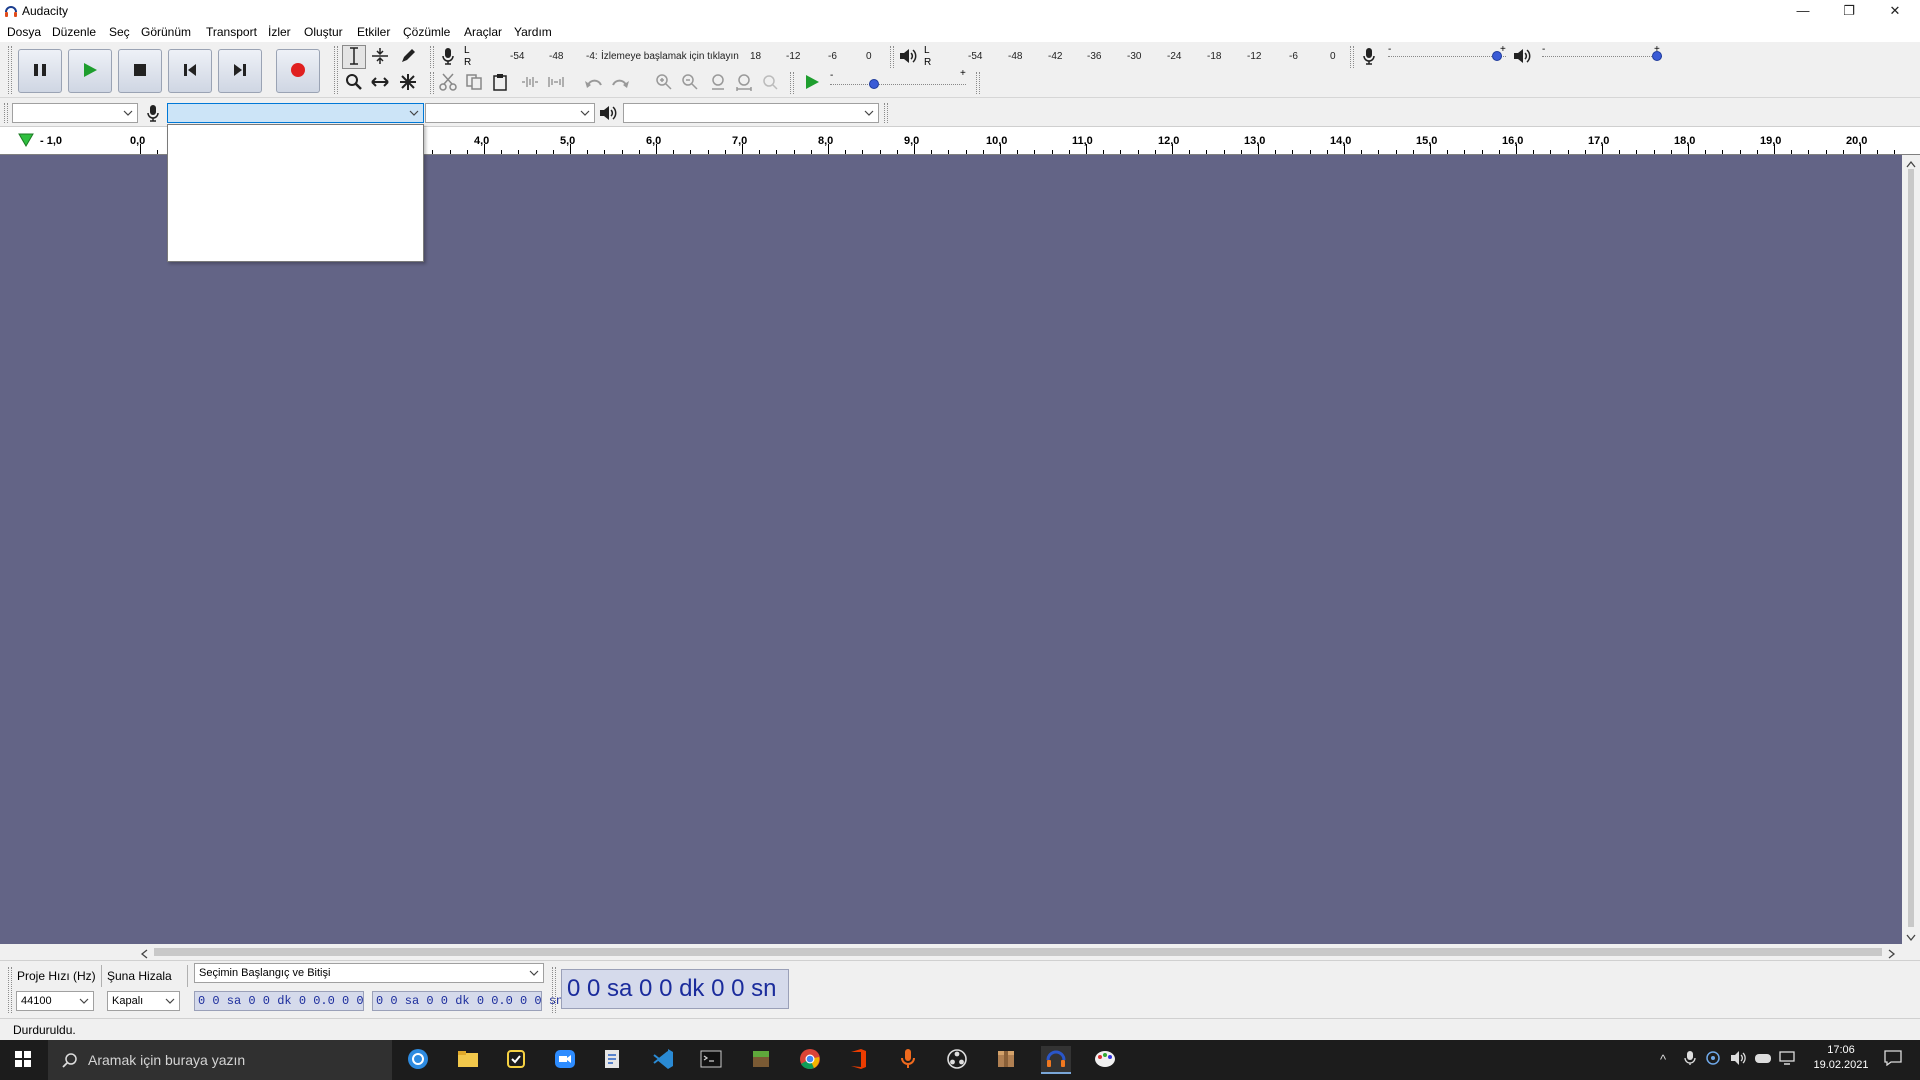 Image resolution: width=1920 pixels, height=1080 pixels. What do you see at coordinates (1497, 56) in the screenshot?
I see `record-volume-thumb` at bounding box center [1497, 56].